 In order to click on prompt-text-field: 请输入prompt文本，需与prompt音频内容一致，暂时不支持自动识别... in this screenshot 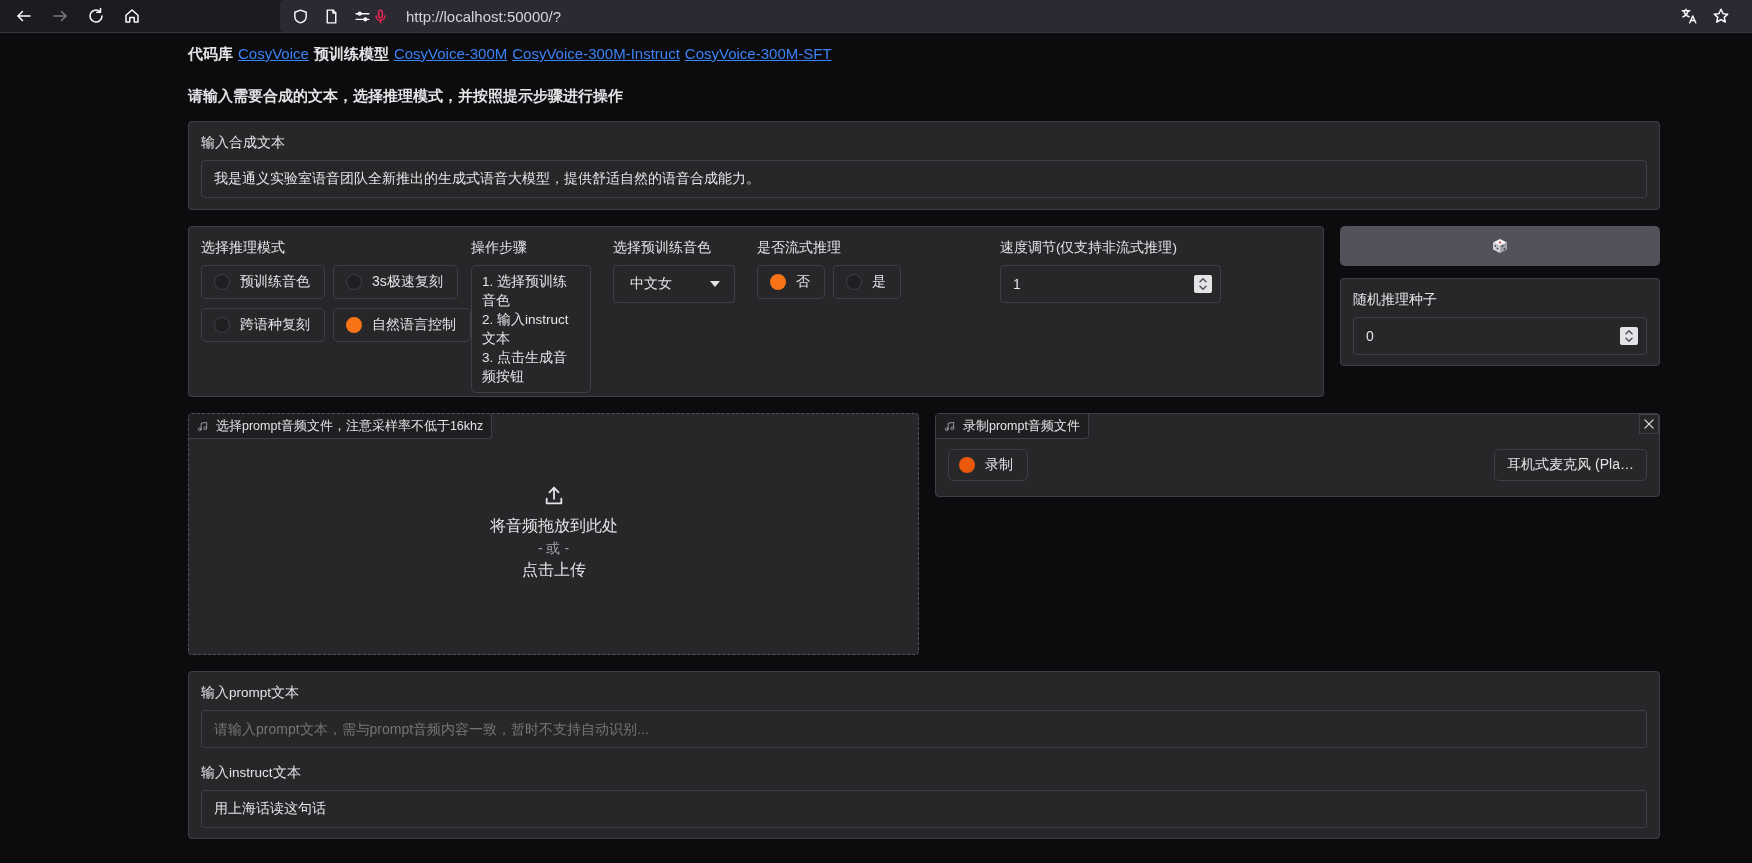, I will do `click(924, 729)`.